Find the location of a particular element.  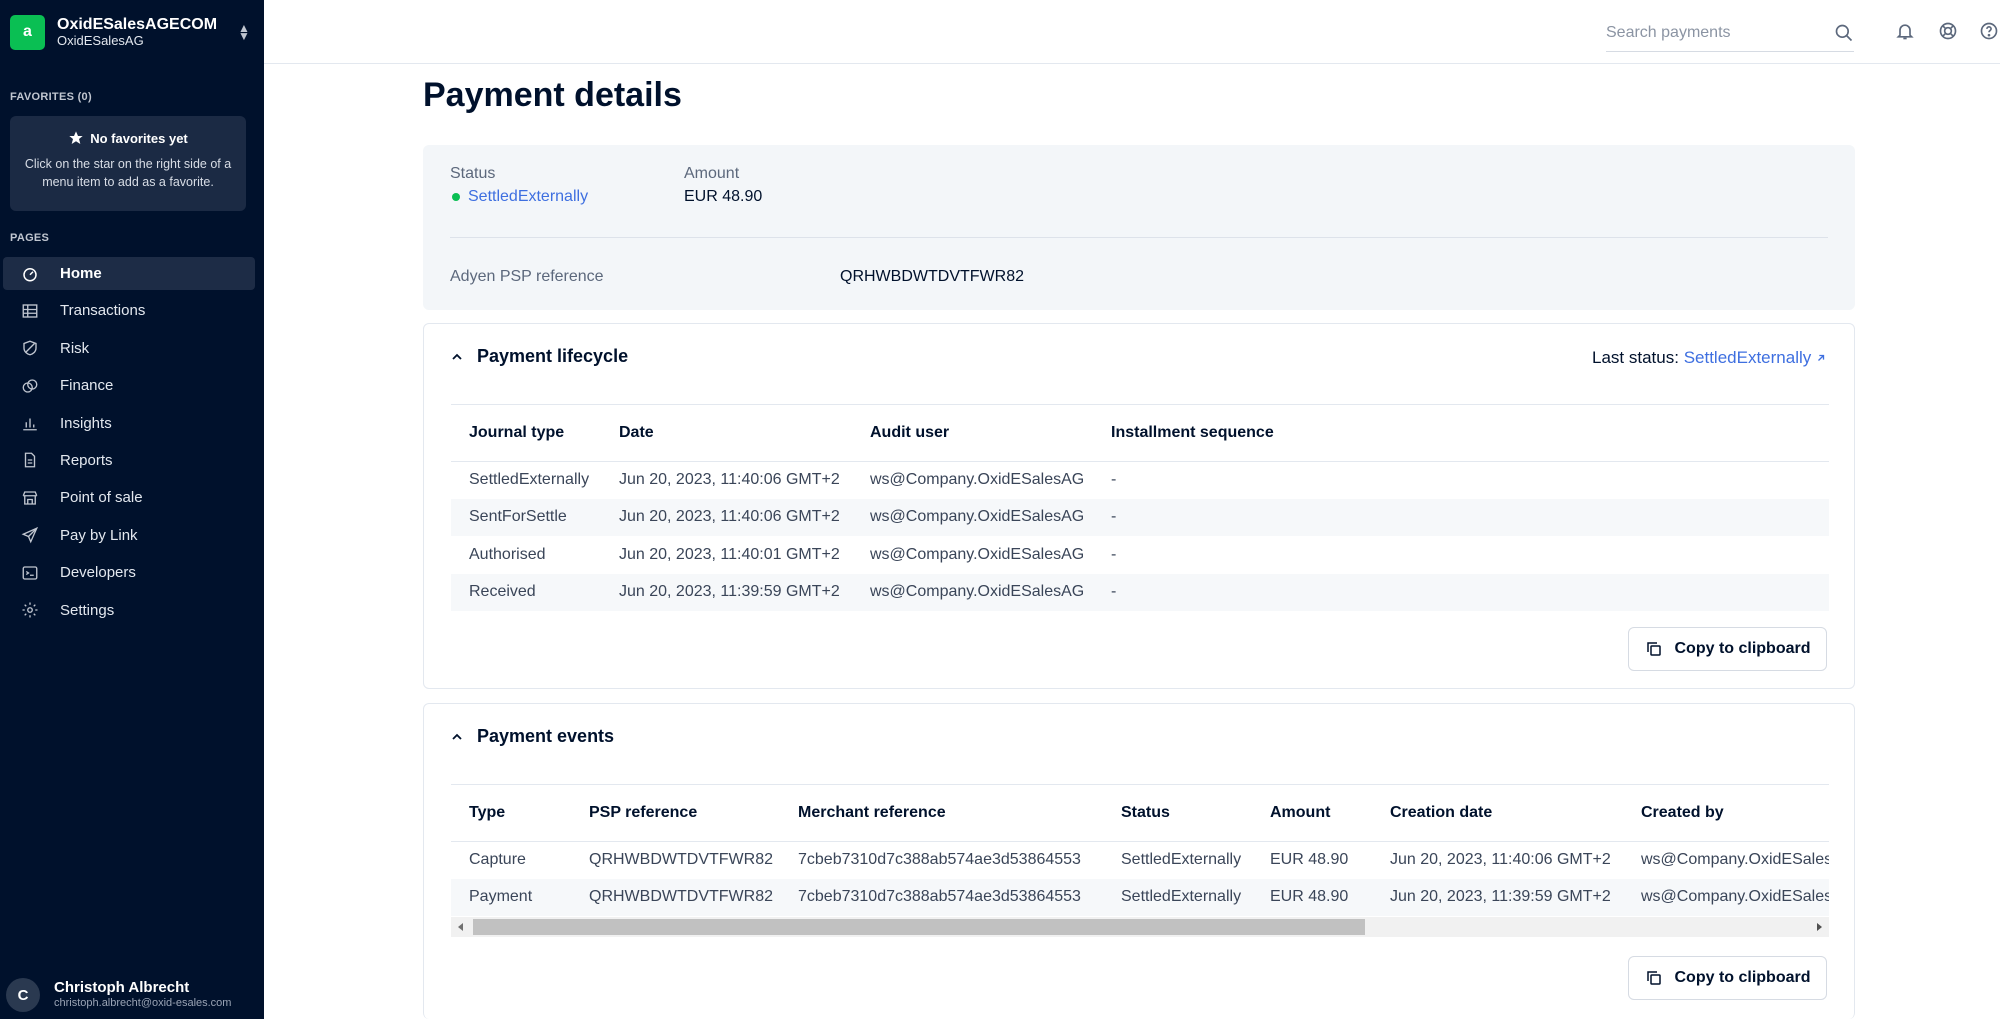

account-sub: OxidESalesAG is located at coordinates (100, 40).